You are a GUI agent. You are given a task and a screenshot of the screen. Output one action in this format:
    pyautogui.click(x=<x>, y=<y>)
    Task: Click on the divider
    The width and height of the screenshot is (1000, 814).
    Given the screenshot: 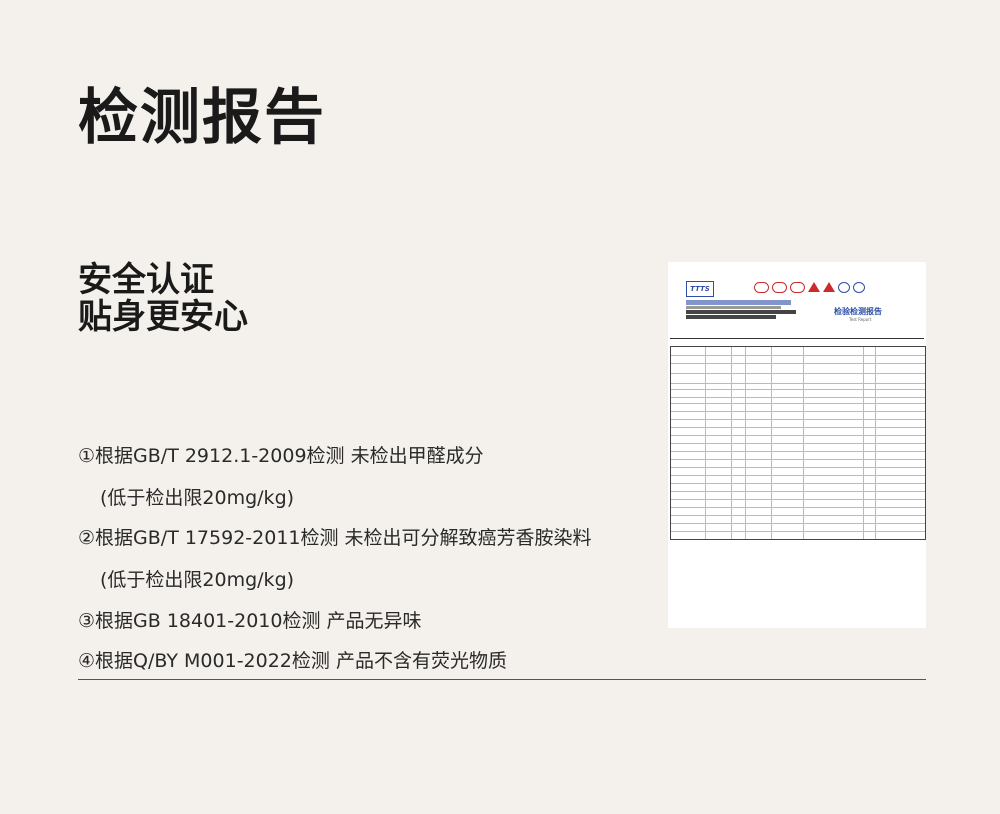 What is the action you would take?
    pyautogui.click(x=502, y=679)
    